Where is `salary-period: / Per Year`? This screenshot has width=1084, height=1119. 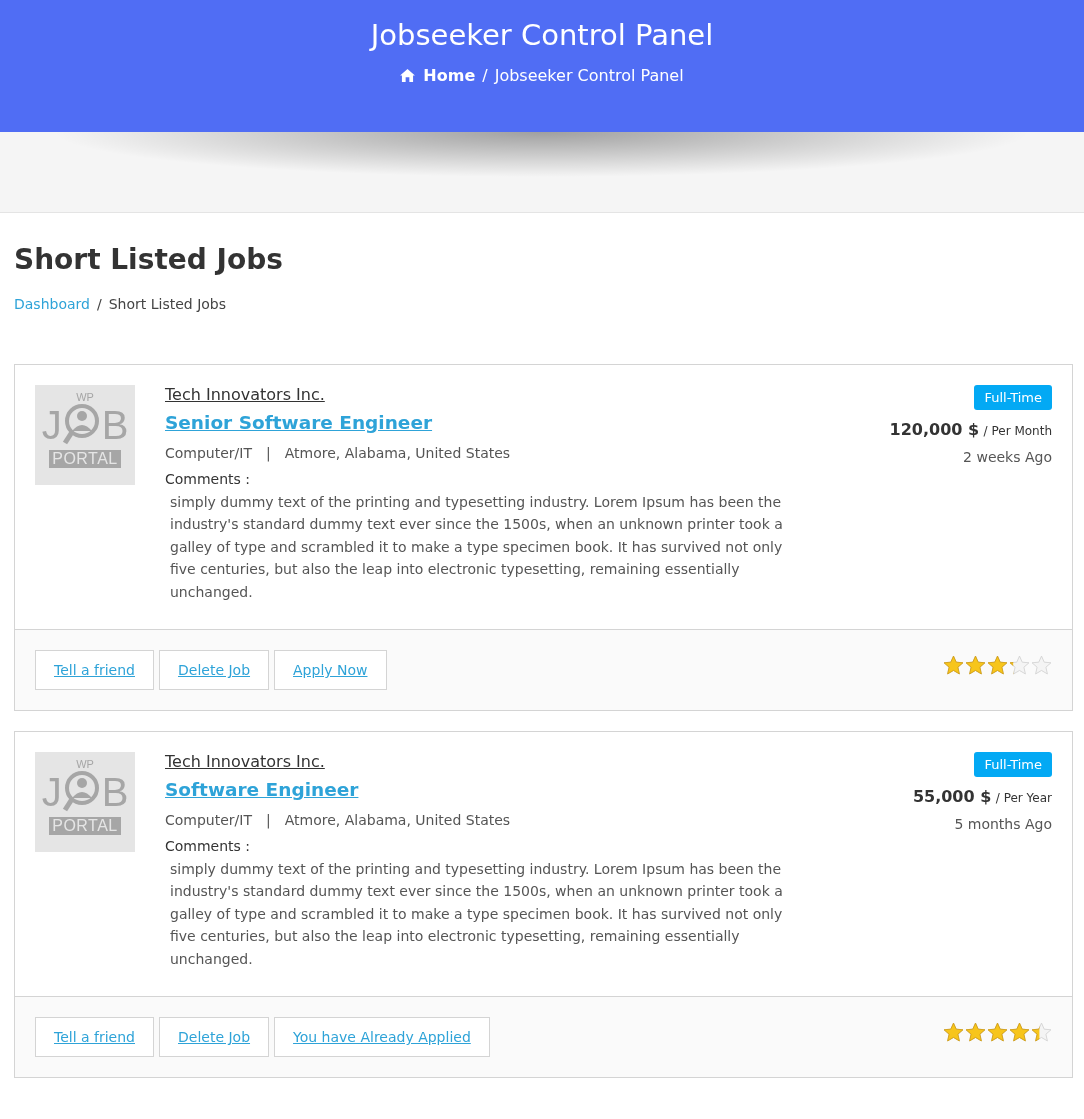 salary-period: / Per Year is located at coordinates (1023, 798).